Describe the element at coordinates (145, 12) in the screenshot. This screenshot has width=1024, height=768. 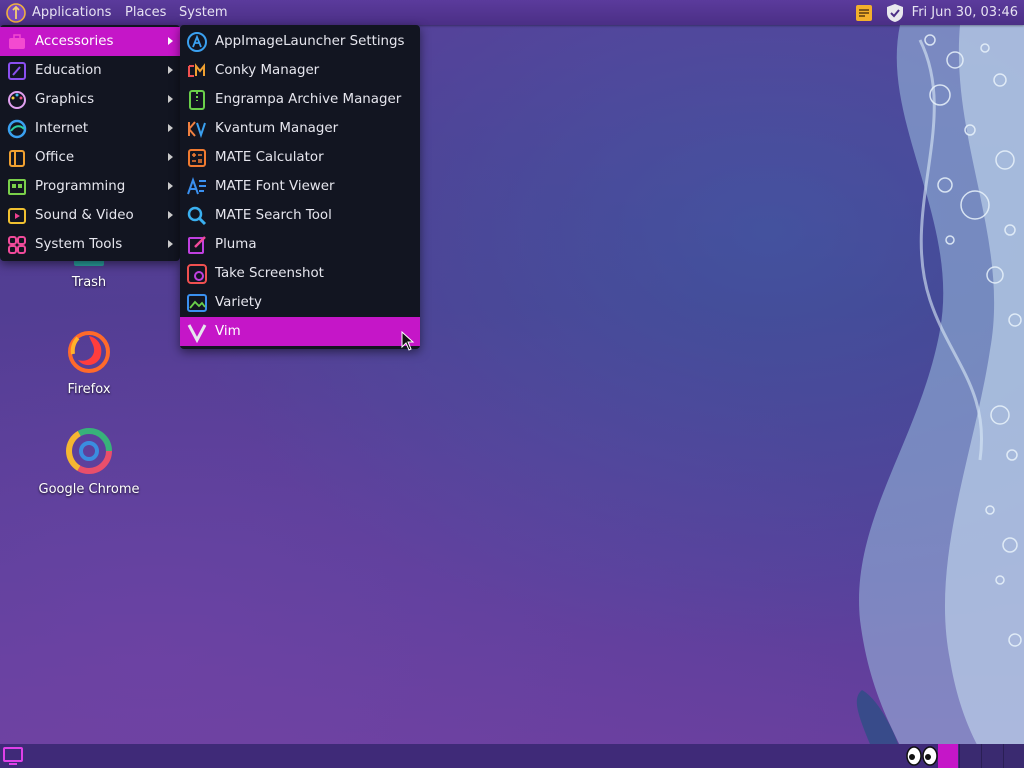
I see `places-menu-button: Places` at that location.